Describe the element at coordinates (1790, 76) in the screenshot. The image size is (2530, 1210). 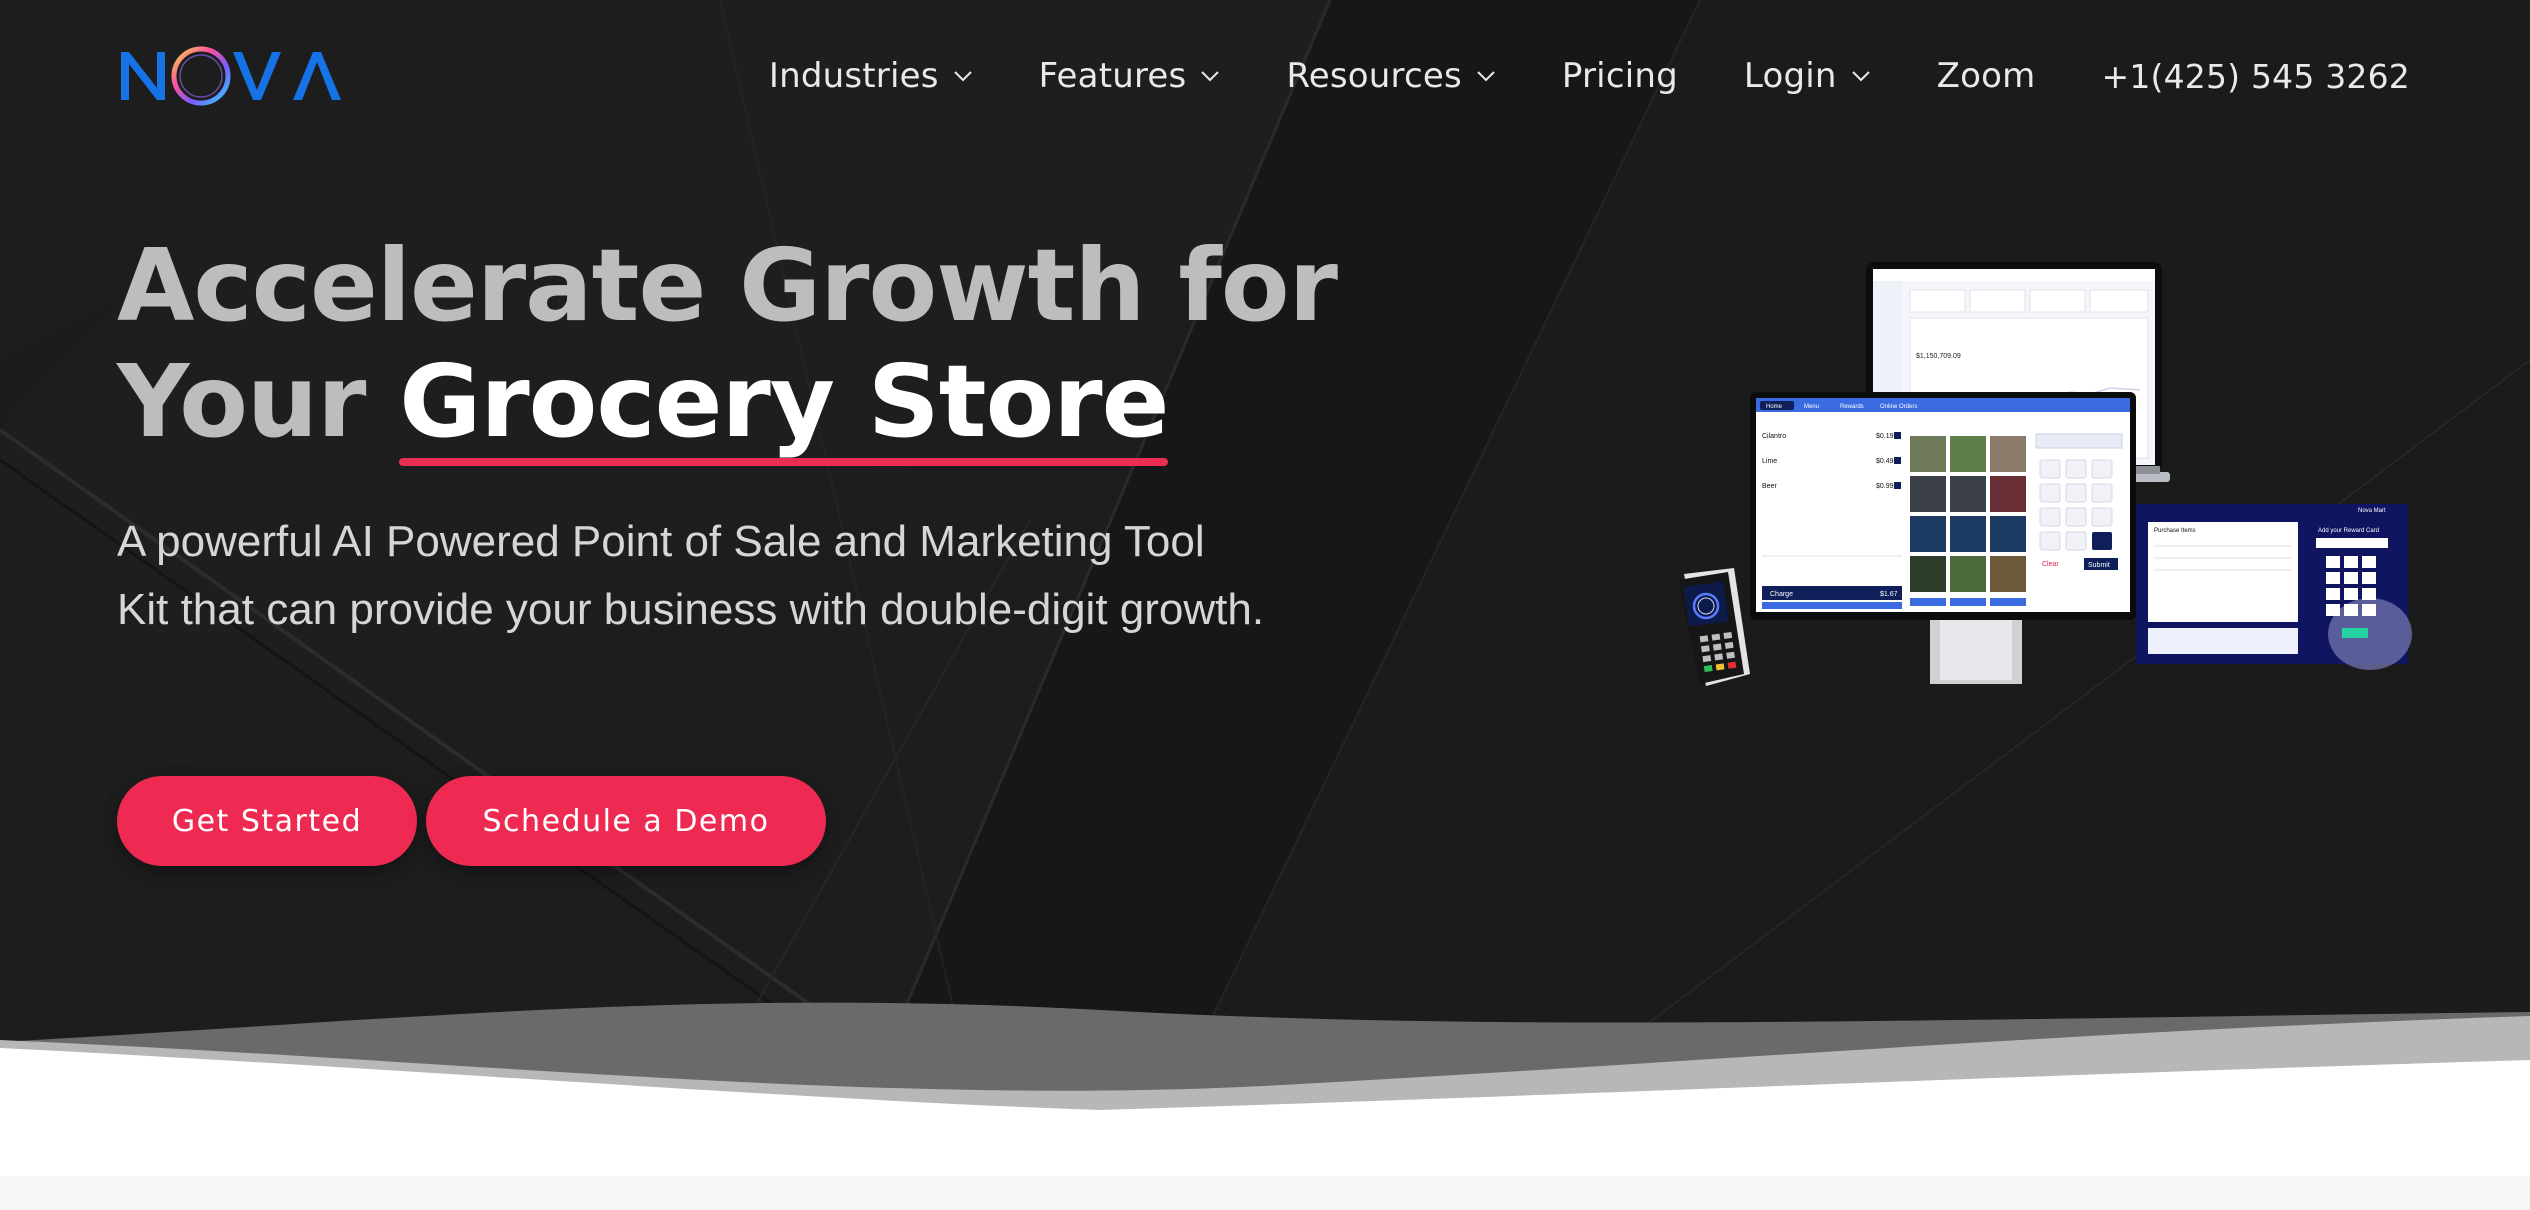
I see `nav-login-label: Login` at that location.